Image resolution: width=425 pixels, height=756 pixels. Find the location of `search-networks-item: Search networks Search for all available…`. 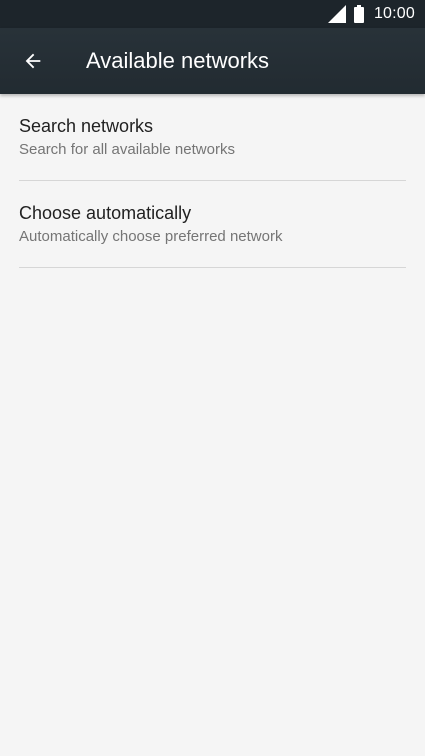

search-networks-item: Search networks Search for all available… is located at coordinates (212, 137).